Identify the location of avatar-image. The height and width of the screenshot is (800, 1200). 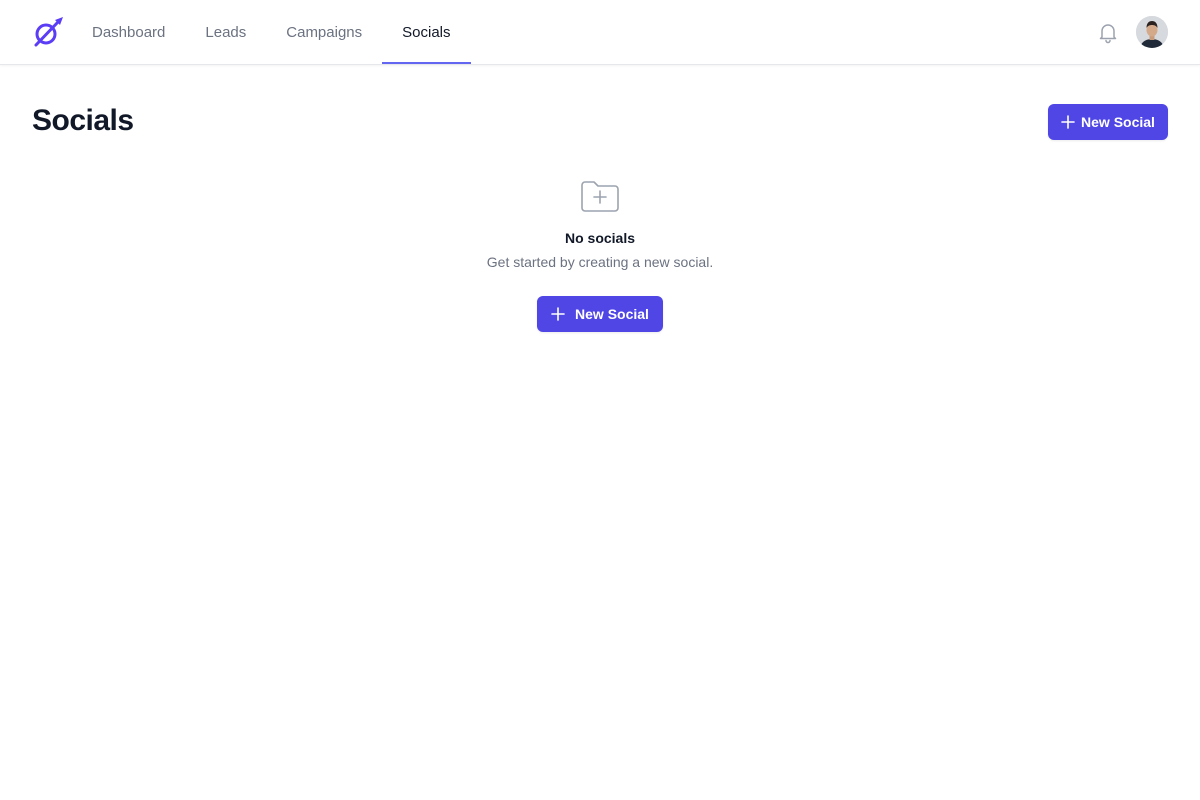
(1152, 32).